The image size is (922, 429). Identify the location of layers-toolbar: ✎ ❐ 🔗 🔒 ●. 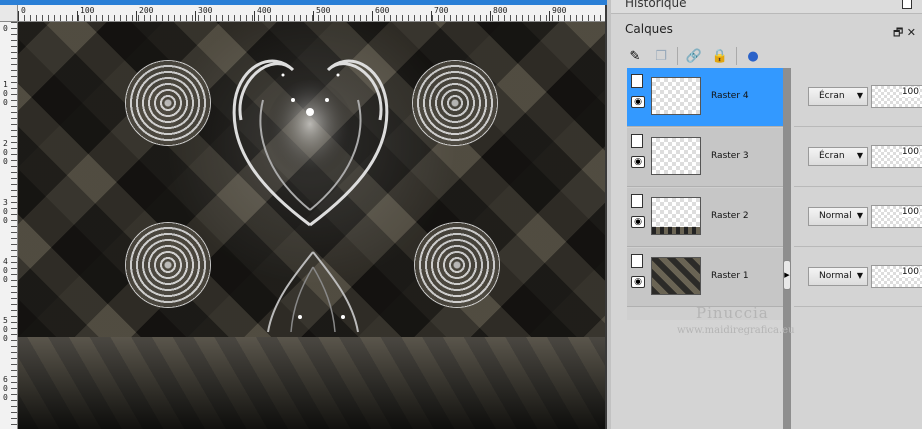
(694, 56).